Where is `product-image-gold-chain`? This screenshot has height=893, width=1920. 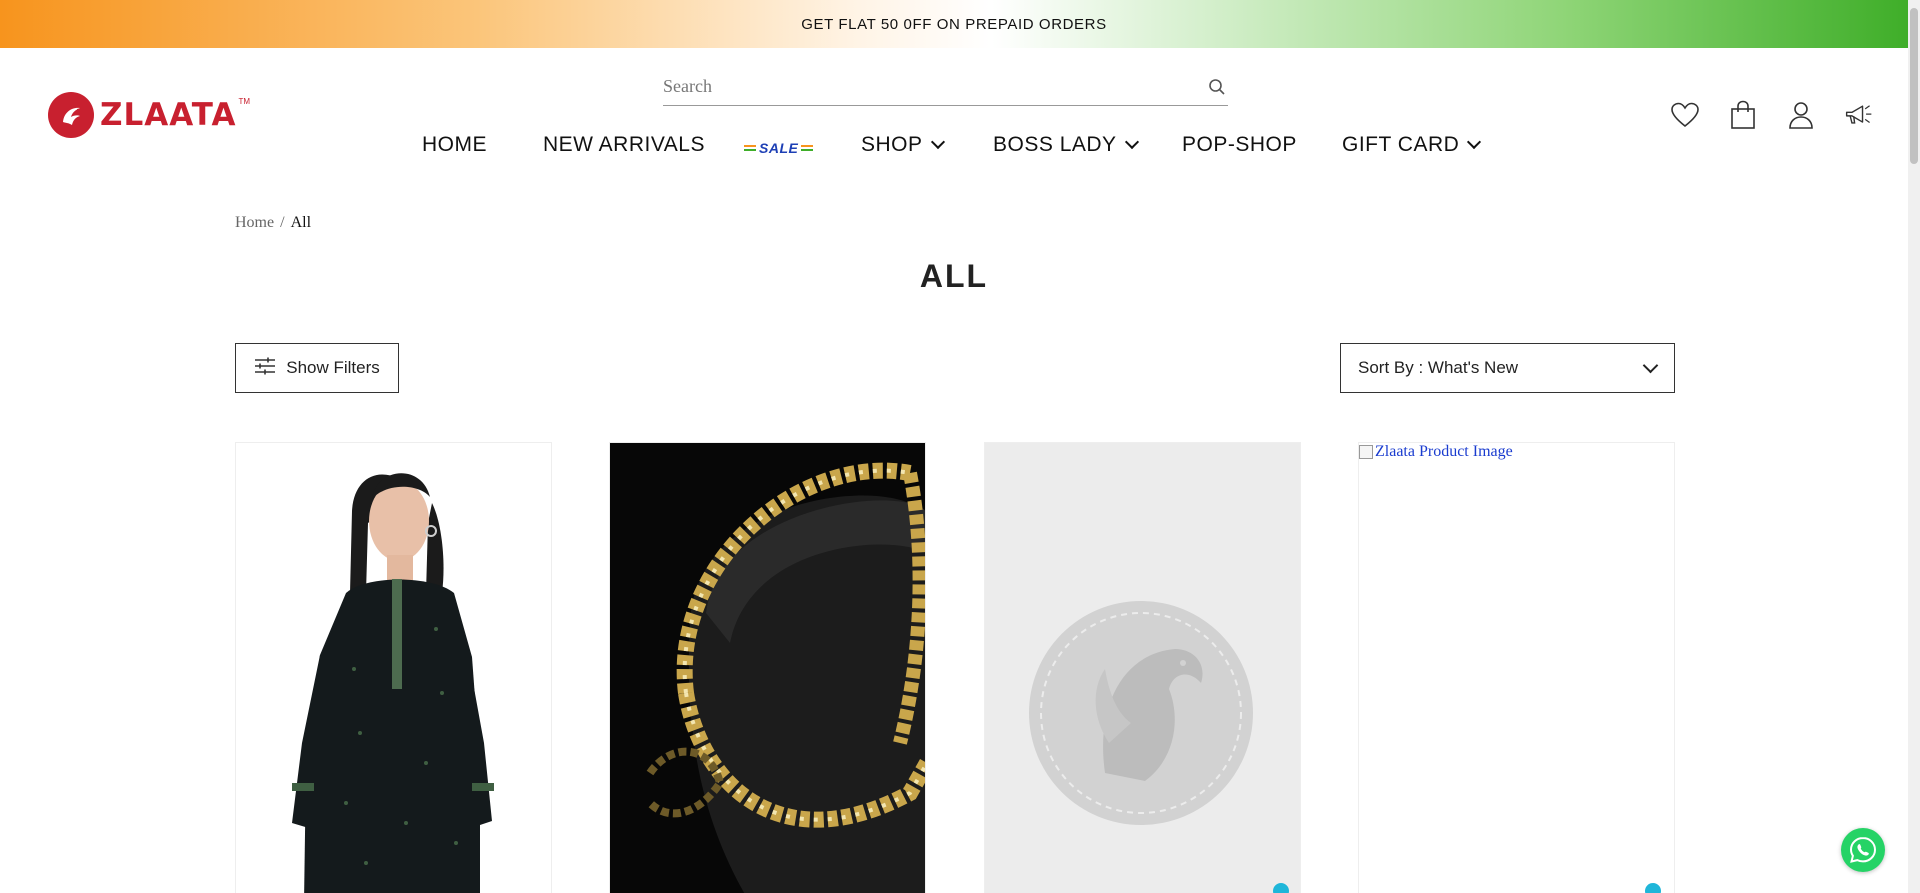
product-image-gold-chain is located at coordinates (767, 668).